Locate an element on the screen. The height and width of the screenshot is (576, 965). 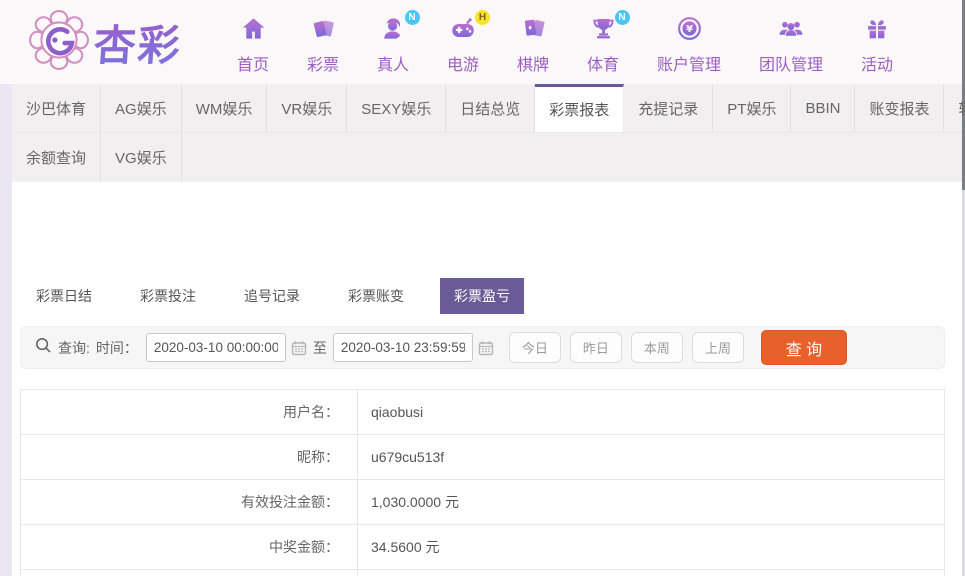
tab-transfer-report: 转账报表 is located at coordinates (954, 108).